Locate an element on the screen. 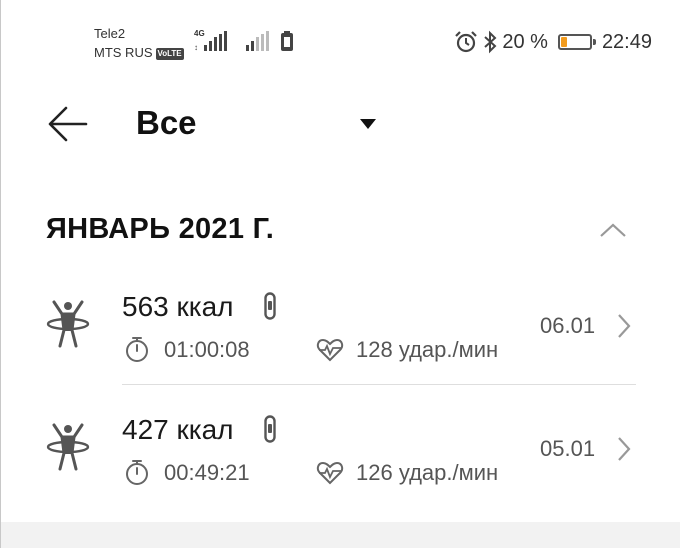 The width and height of the screenshot is (680, 548). back-arrow-icon is located at coordinates (68, 124).